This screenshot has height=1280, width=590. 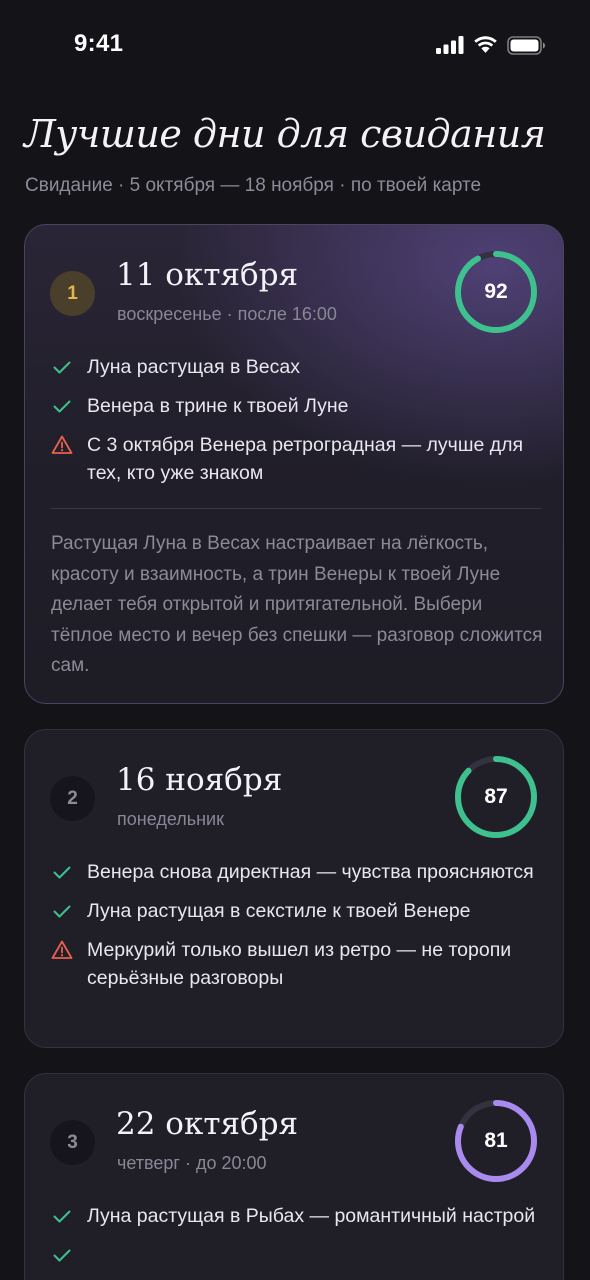 What do you see at coordinates (279, 911) in the screenshot?
I see `factor-text: Луна растущая в секстиле к твоей Венере` at bounding box center [279, 911].